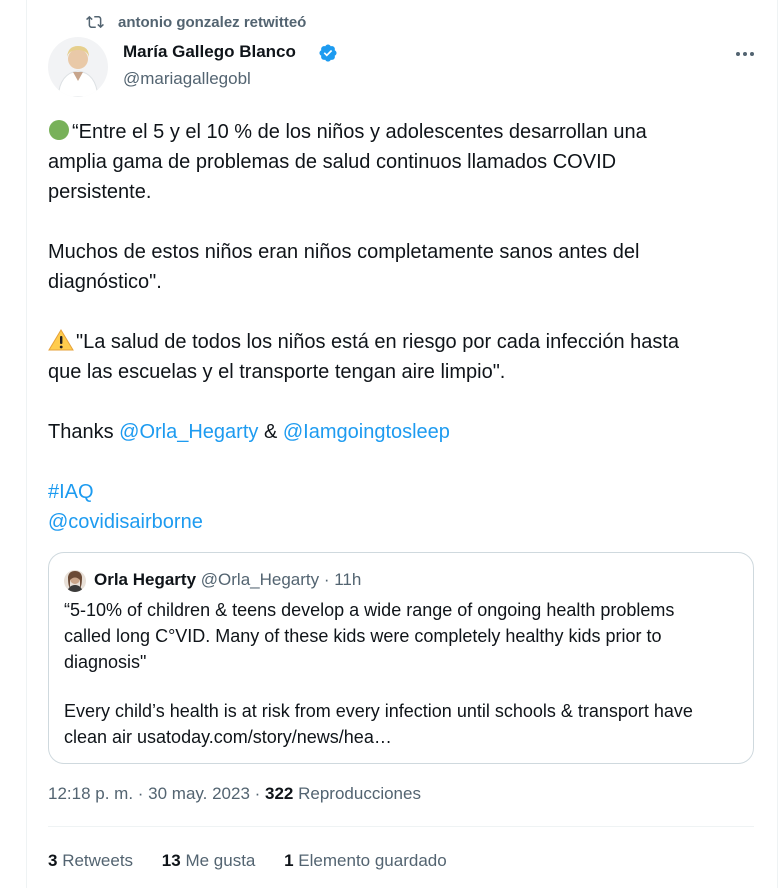  What do you see at coordinates (156, 793) in the screenshot?
I see `tweet-timestamp: 12:18 p. m. · 30 may. 2023 ·` at bounding box center [156, 793].